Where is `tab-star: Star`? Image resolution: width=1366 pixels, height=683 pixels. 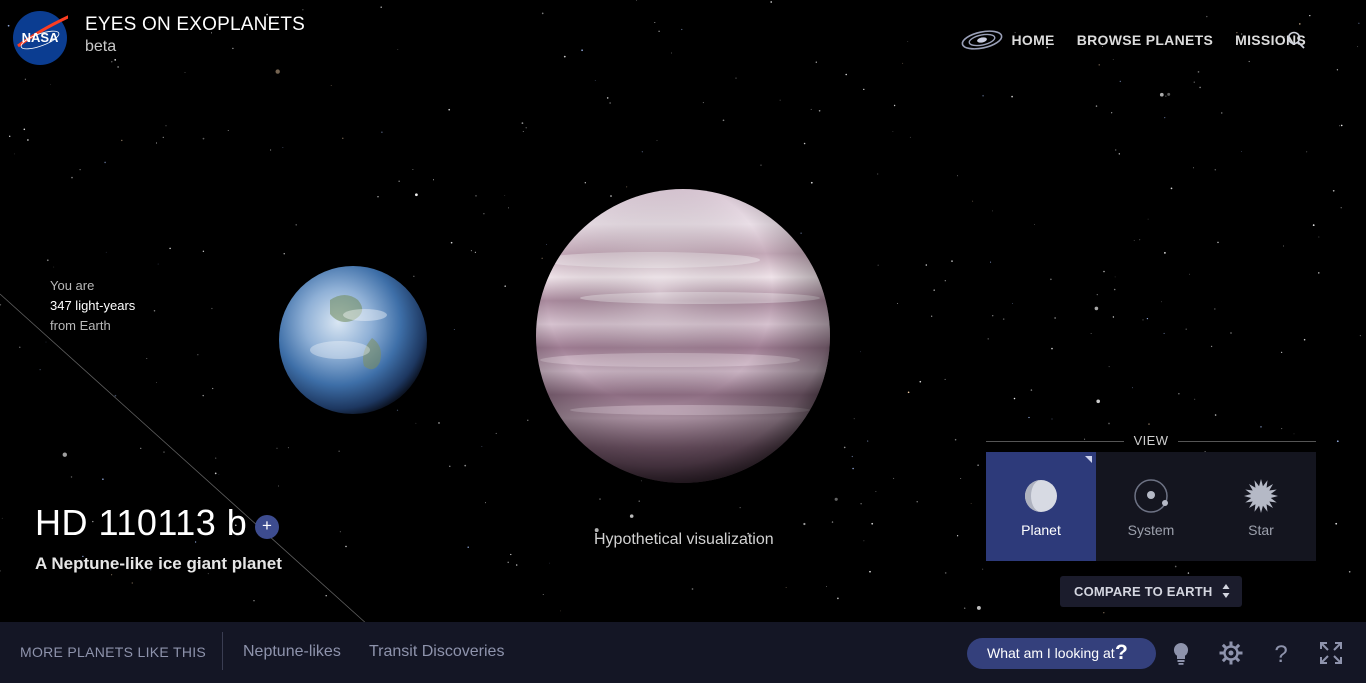 tab-star: Star is located at coordinates (1261, 506).